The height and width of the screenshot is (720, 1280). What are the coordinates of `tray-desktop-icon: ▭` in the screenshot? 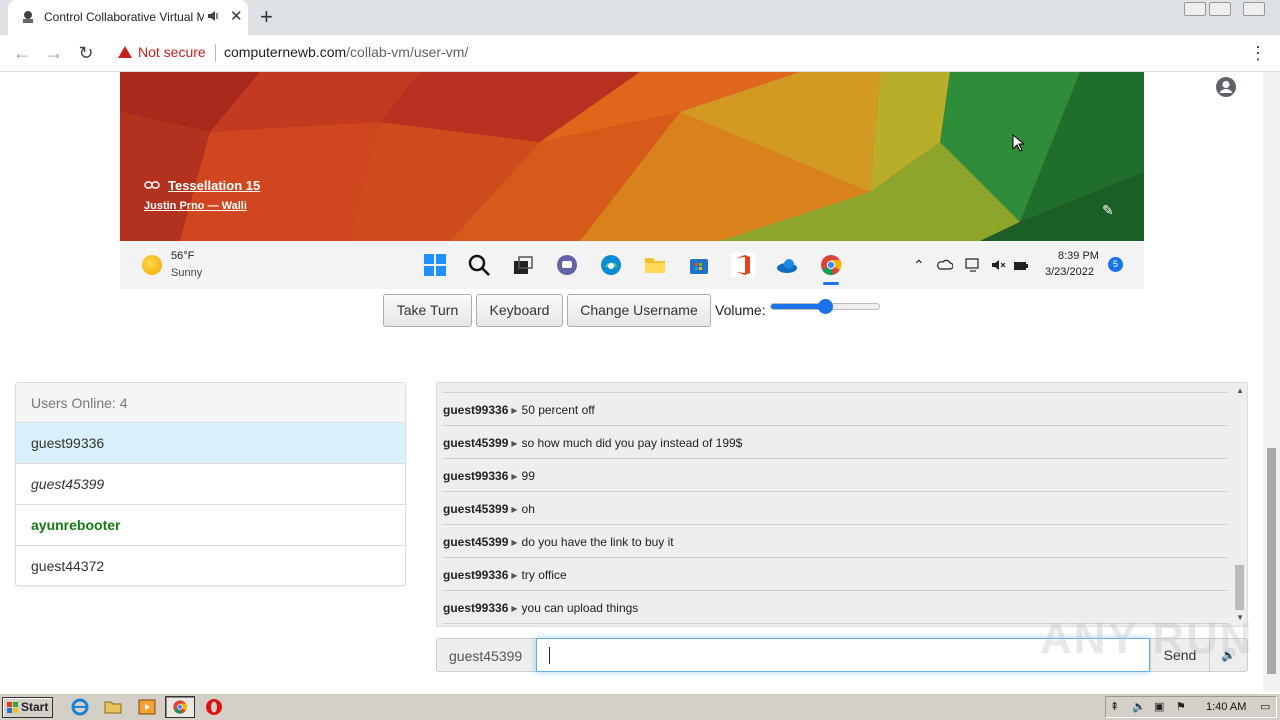 It's located at (1265, 706).